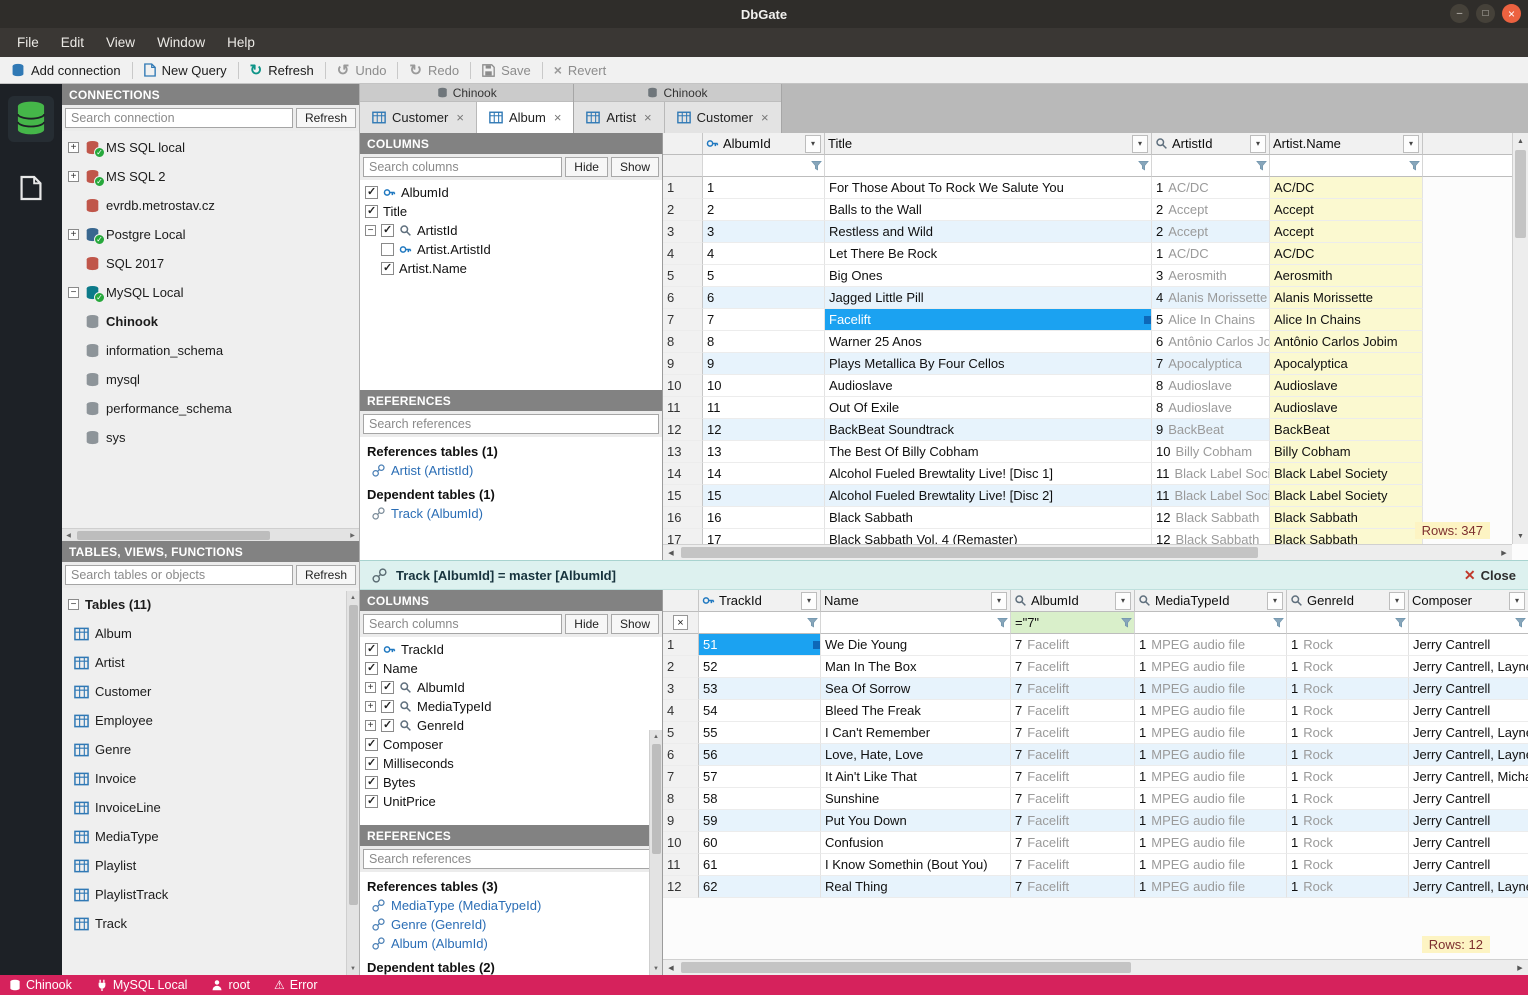 The image size is (1528, 995). What do you see at coordinates (1211, 601) in the screenshot?
I see `column-header-mediatypeid: MediaTypeId ▾` at bounding box center [1211, 601].